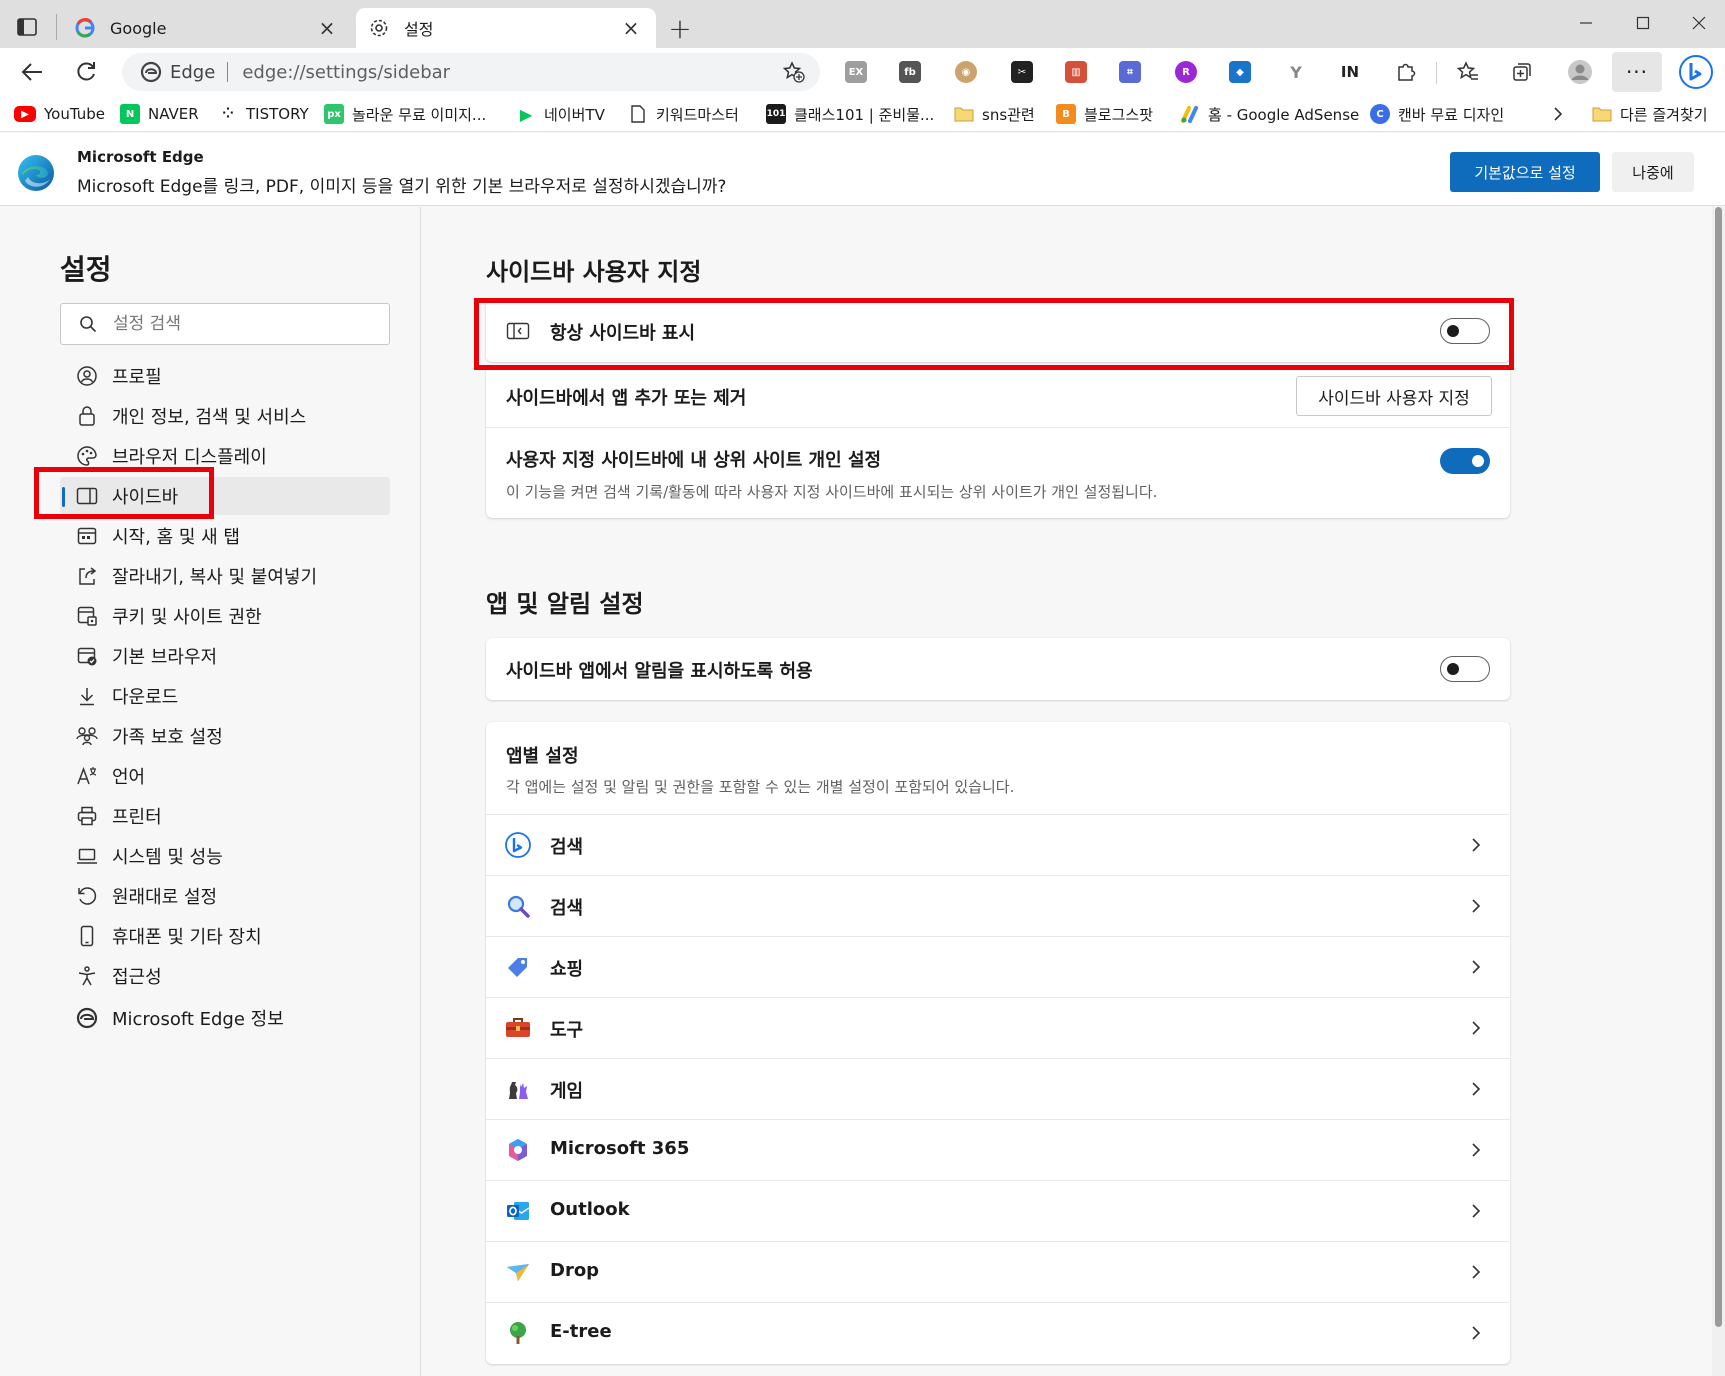 This screenshot has height=1376, width=1725. I want to click on minimize-icon, so click(1586, 23).